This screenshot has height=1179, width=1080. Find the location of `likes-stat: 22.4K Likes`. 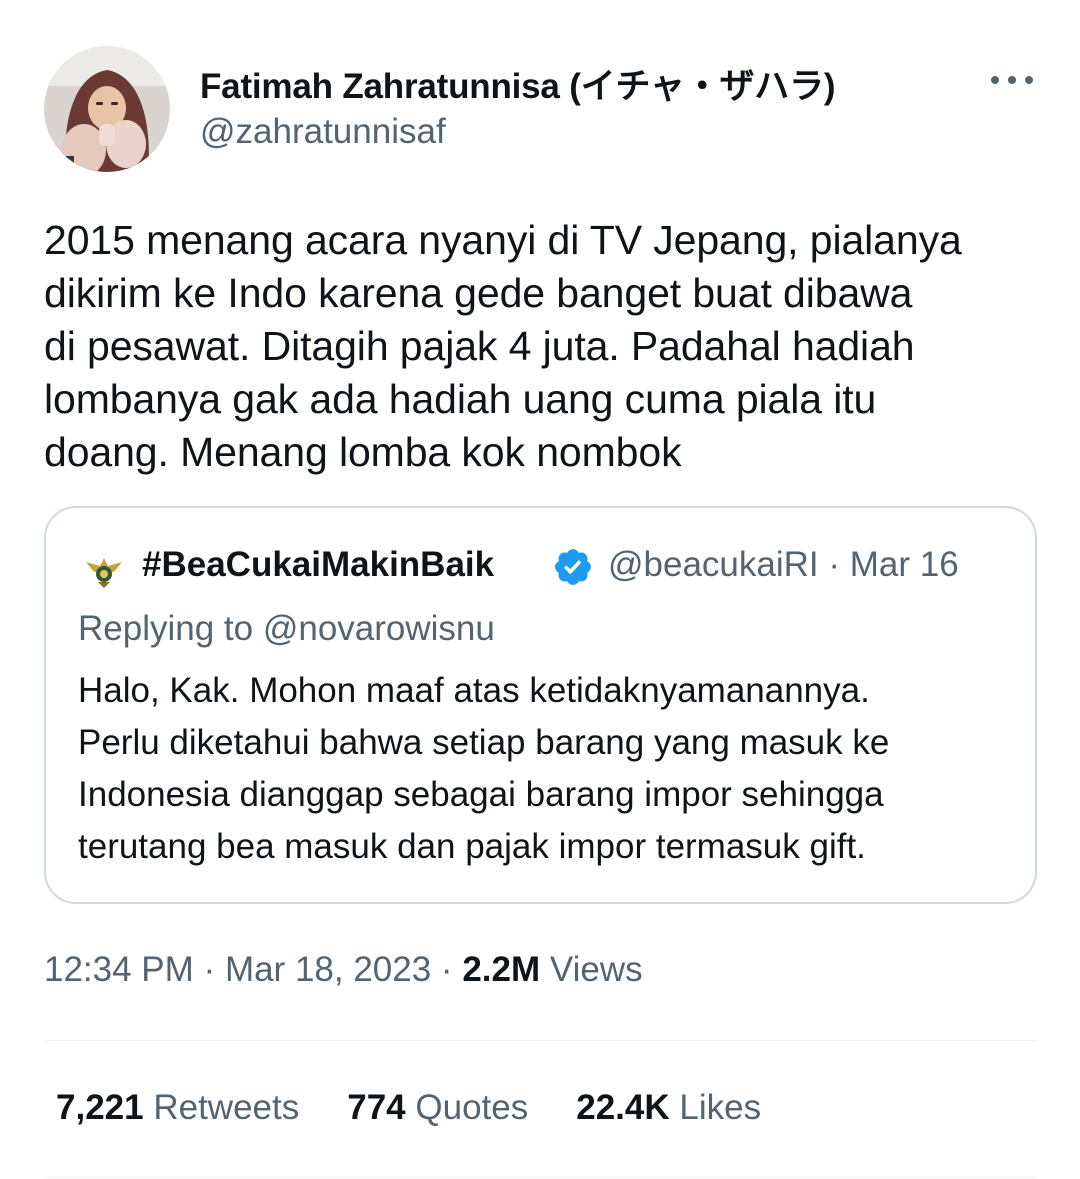

likes-stat: 22.4K Likes is located at coordinates (668, 1108).